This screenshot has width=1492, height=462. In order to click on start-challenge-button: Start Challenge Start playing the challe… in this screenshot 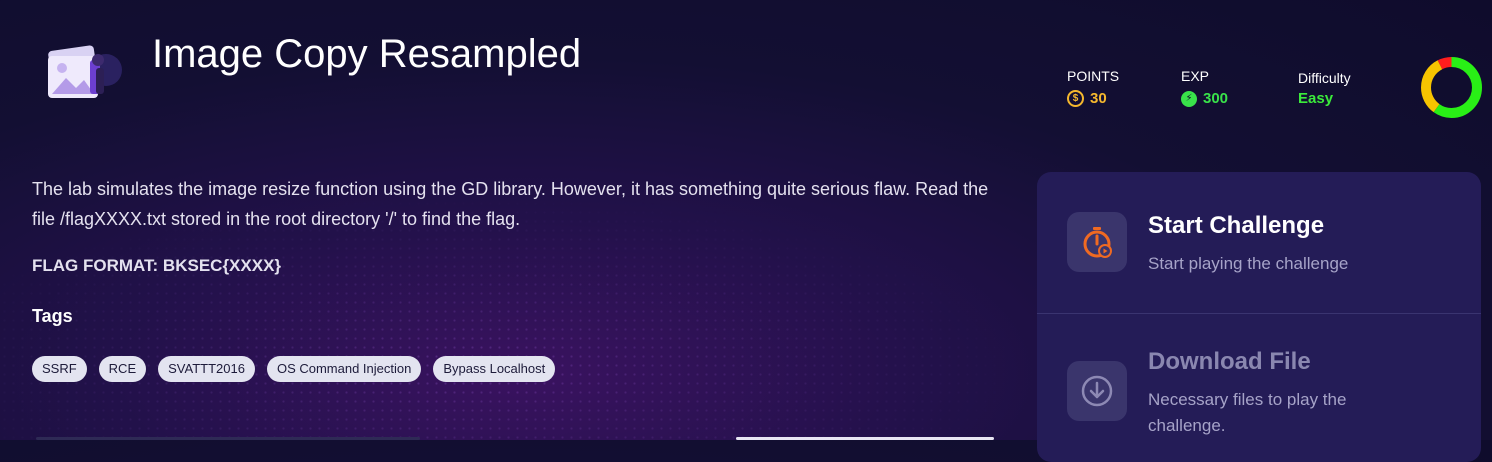, I will do `click(1259, 242)`.